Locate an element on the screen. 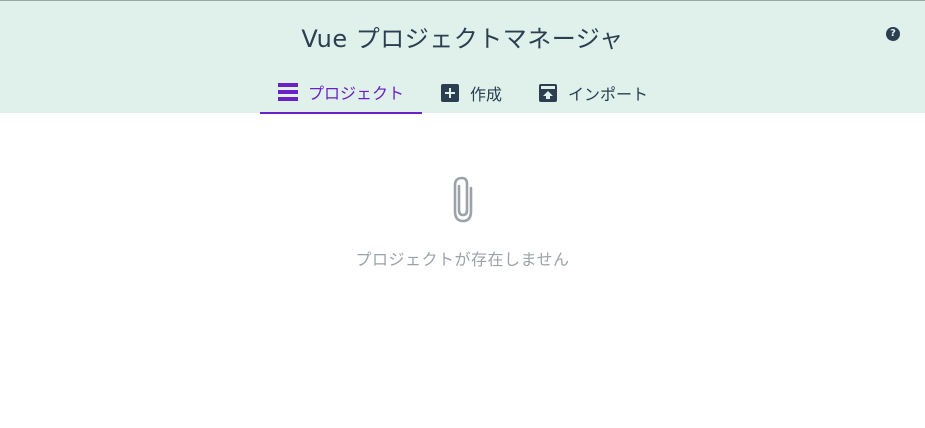 This screenshot has height=428, width=925. help-icon: ? is located at coordinates (893, 34).